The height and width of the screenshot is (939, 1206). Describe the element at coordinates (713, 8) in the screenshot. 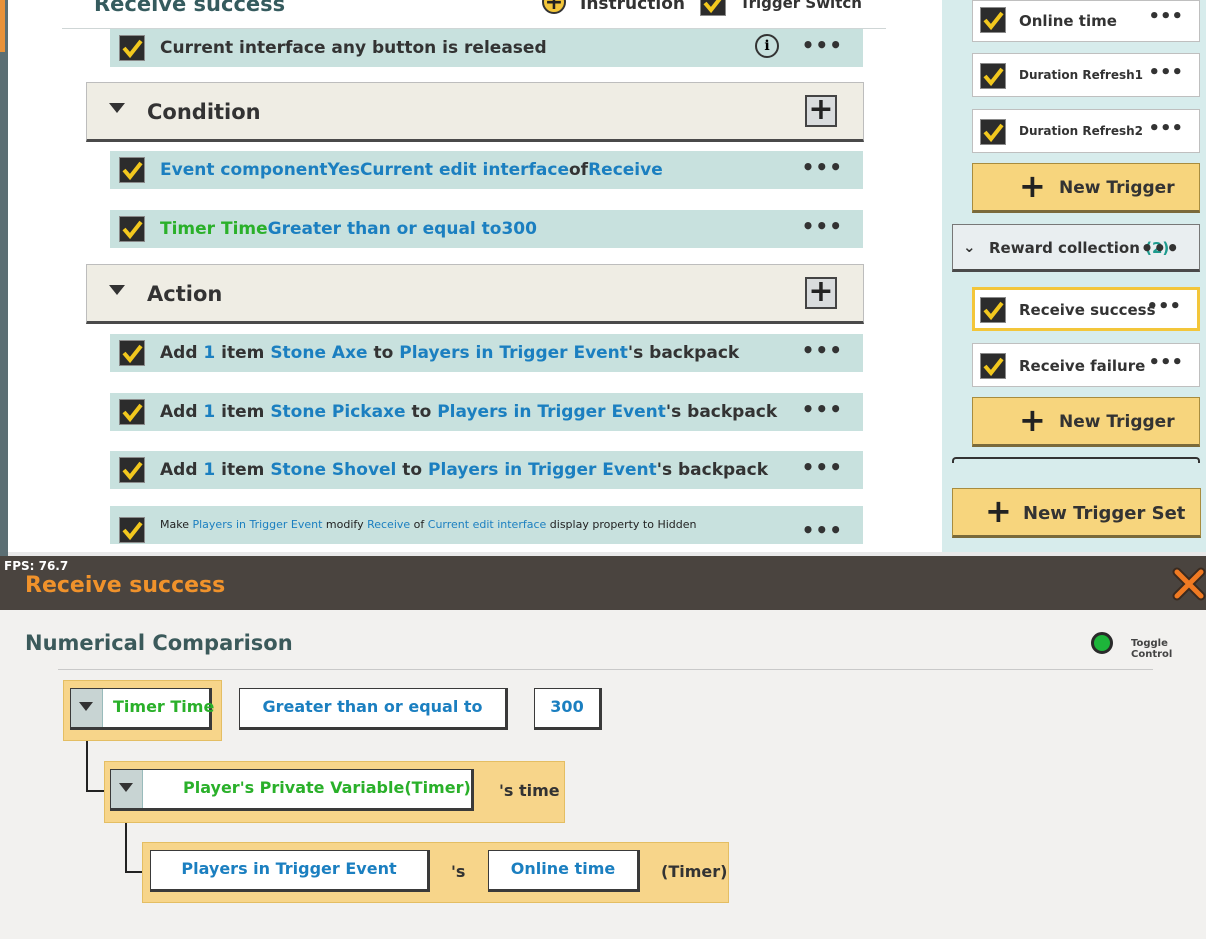

I see `trigger-switch-checkbox` at that location.